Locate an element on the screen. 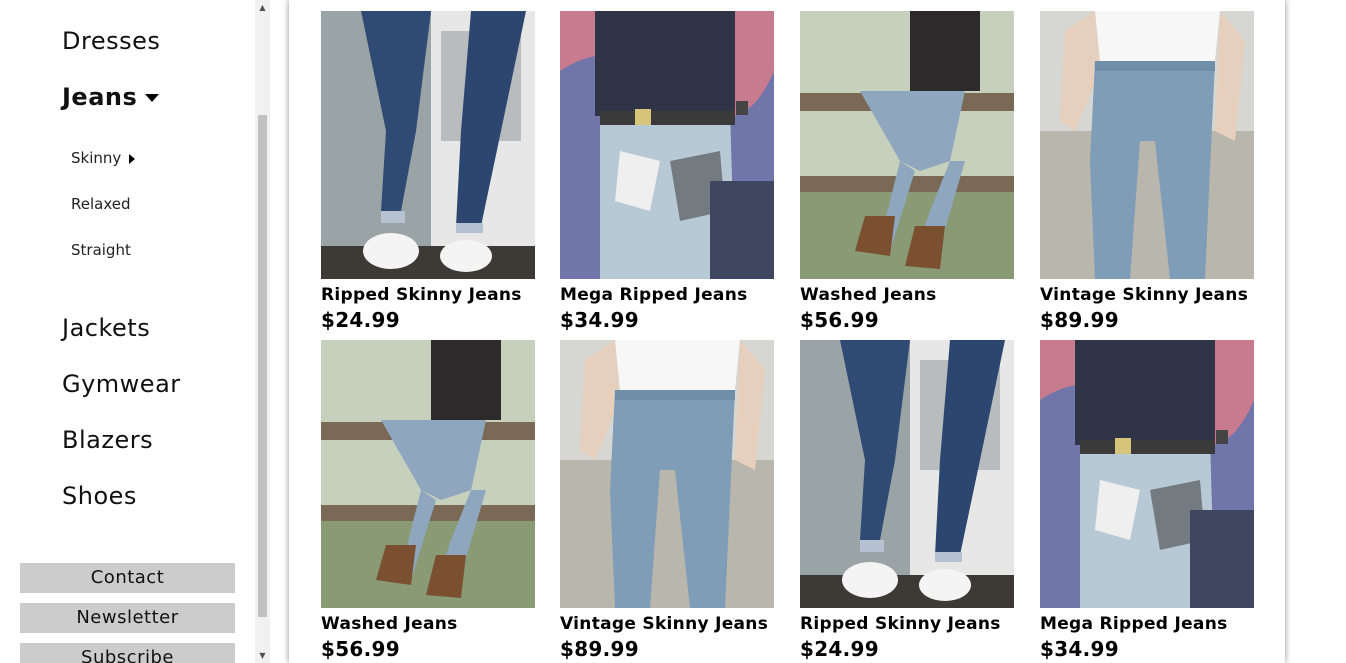 The height and width of the screenshot is (663, 1346). nav-jeans: Jeans is located at coordinates (111, 97).